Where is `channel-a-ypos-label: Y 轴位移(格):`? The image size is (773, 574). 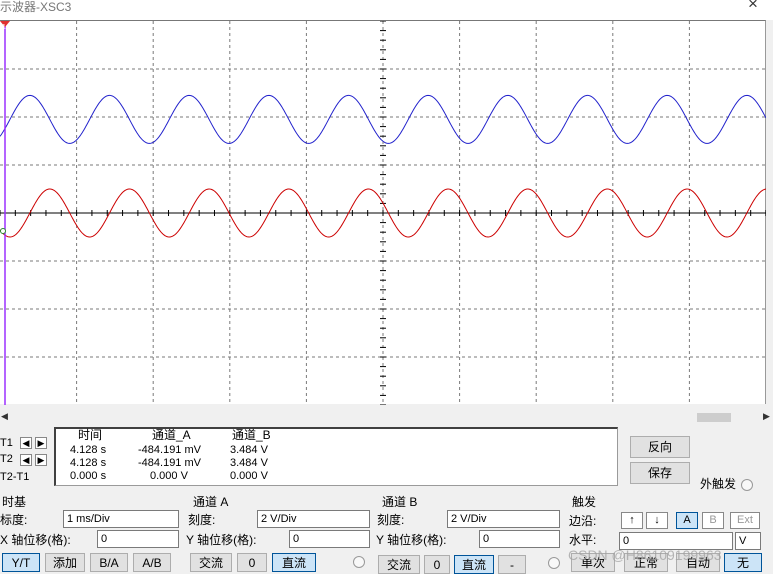 channel-a-ypos-label: Y 轴位移(格): is located at coordinates (221, 540).